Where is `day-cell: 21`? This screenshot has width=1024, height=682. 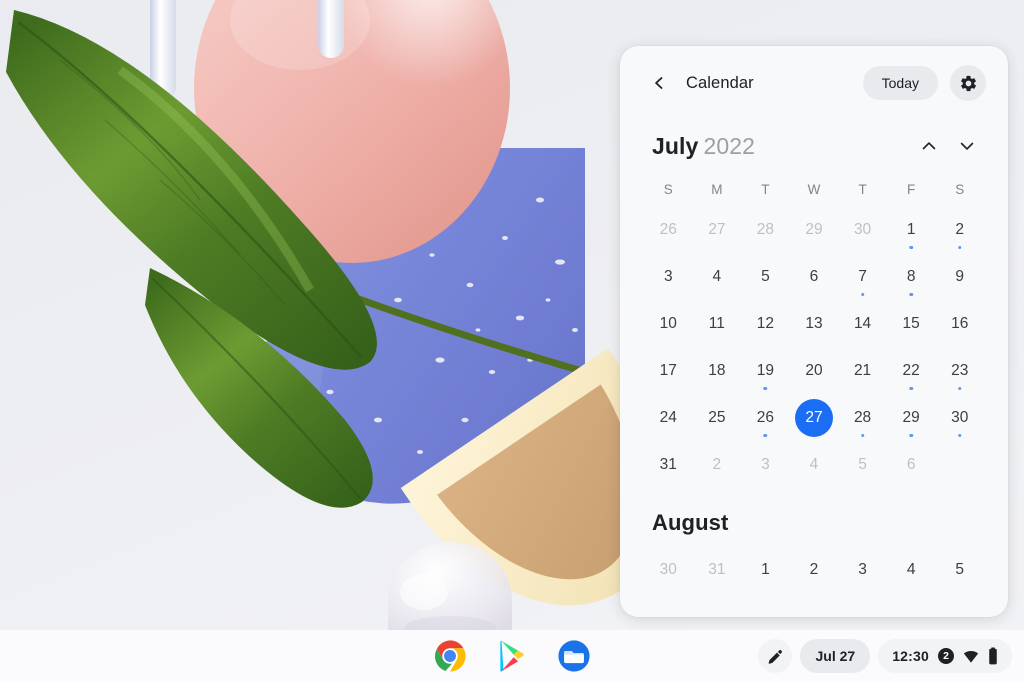
day-cell: 21 is located at coordinates (862, 370).